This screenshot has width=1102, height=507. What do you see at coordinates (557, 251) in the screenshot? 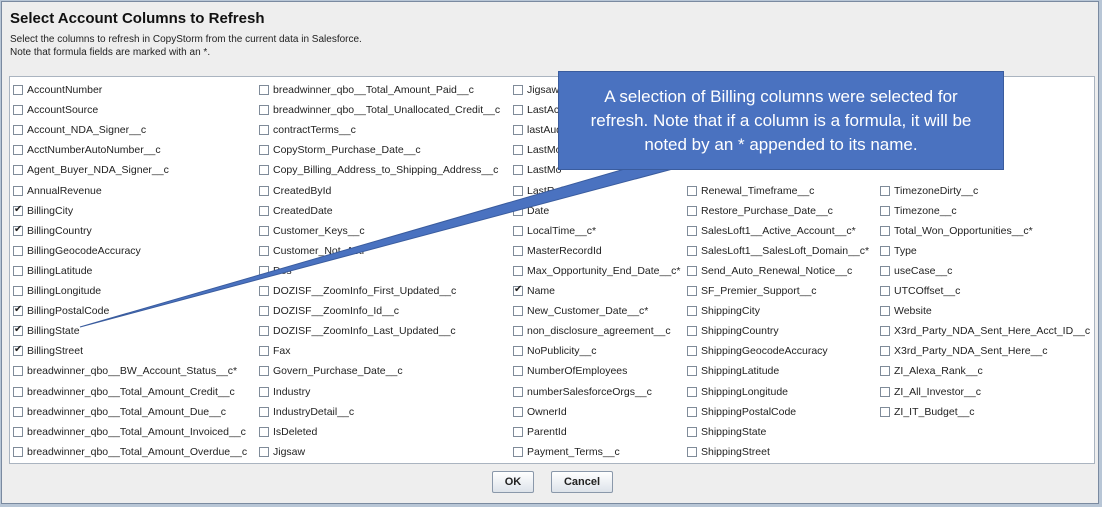
I see `column-checkbox-item: MasterRecordId` at bounding box center [557, 251].